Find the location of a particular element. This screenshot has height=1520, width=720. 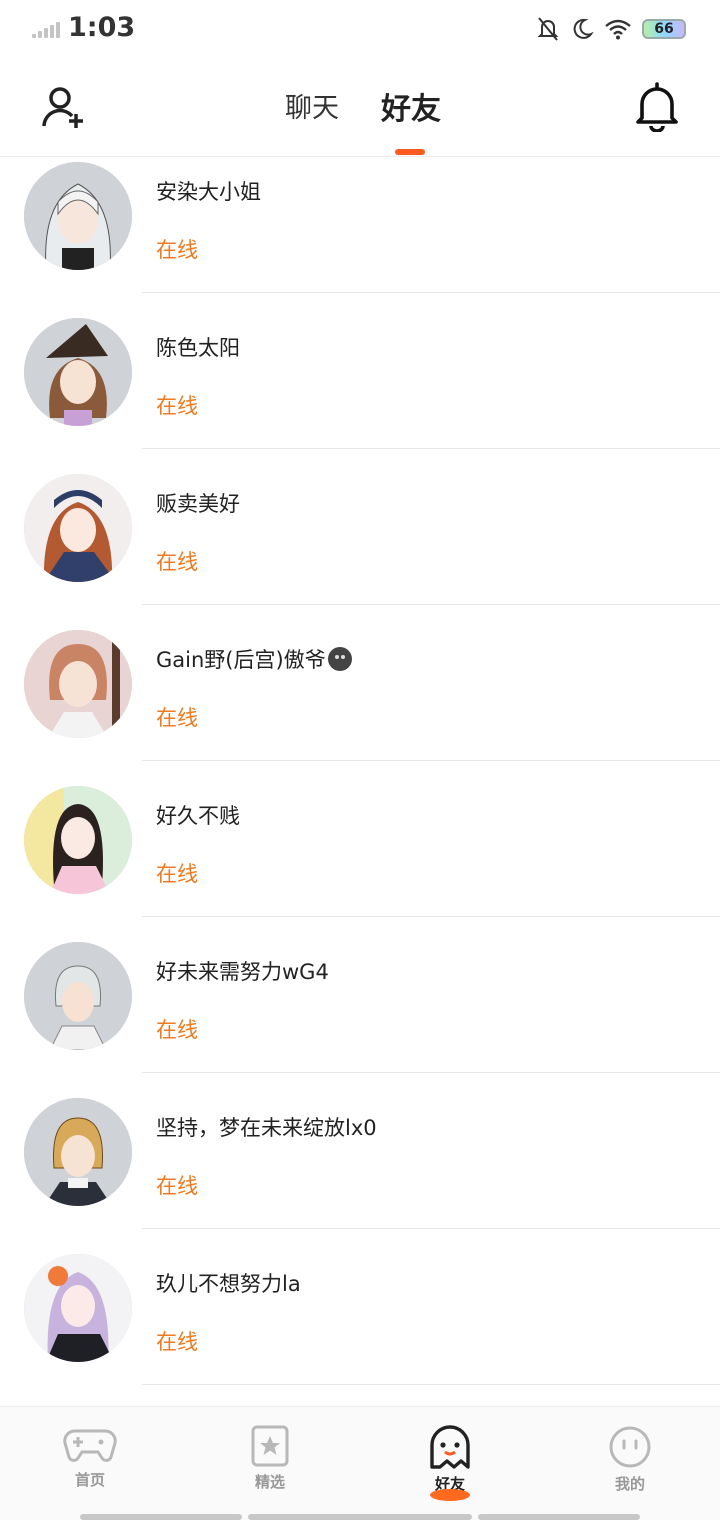

active-tab-indicator is located at coordinates (410, 152).